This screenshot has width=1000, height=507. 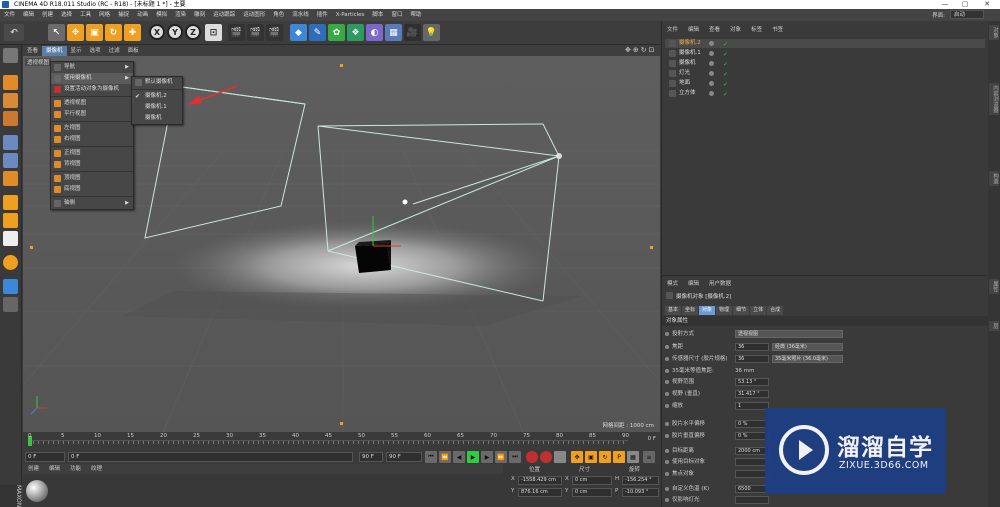 What do you see at coordinates (10, 55) in the screenshot?
I see `make-editable-icon` at bounding box center [10, 55].